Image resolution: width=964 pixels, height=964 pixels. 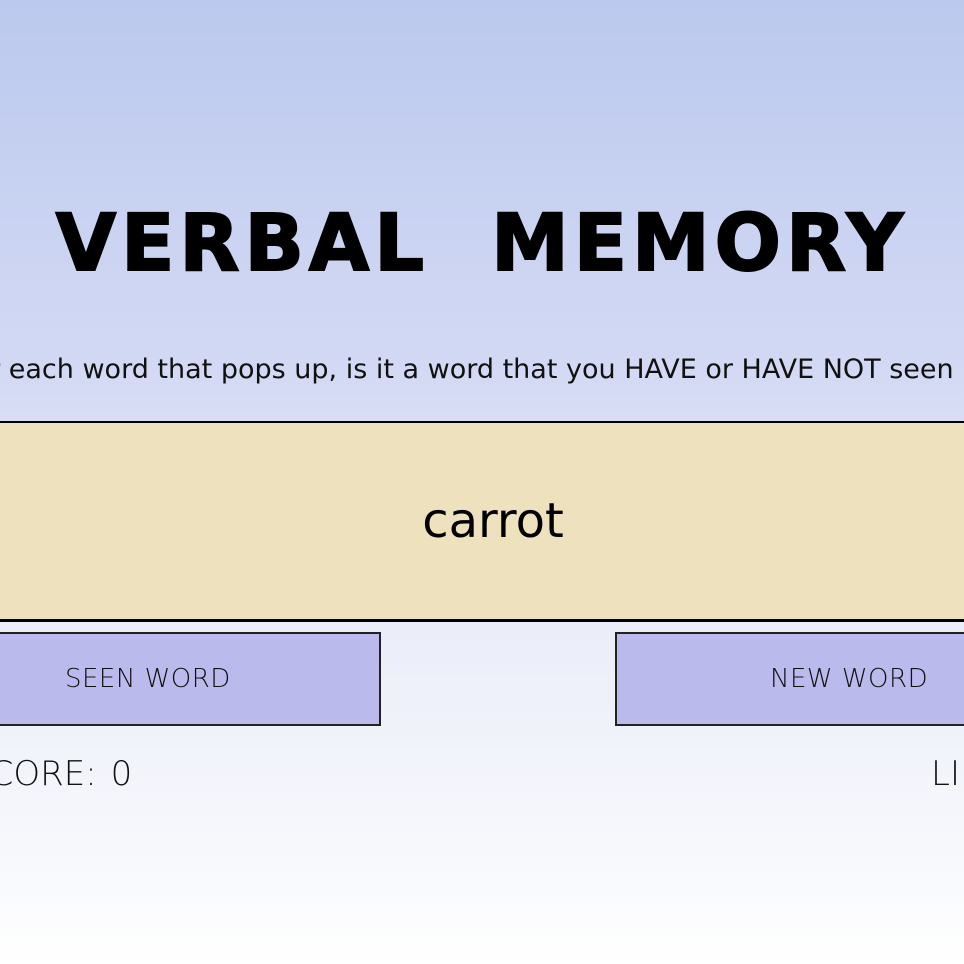 I want to click on score-value: 0, so click(x=121, y=774).